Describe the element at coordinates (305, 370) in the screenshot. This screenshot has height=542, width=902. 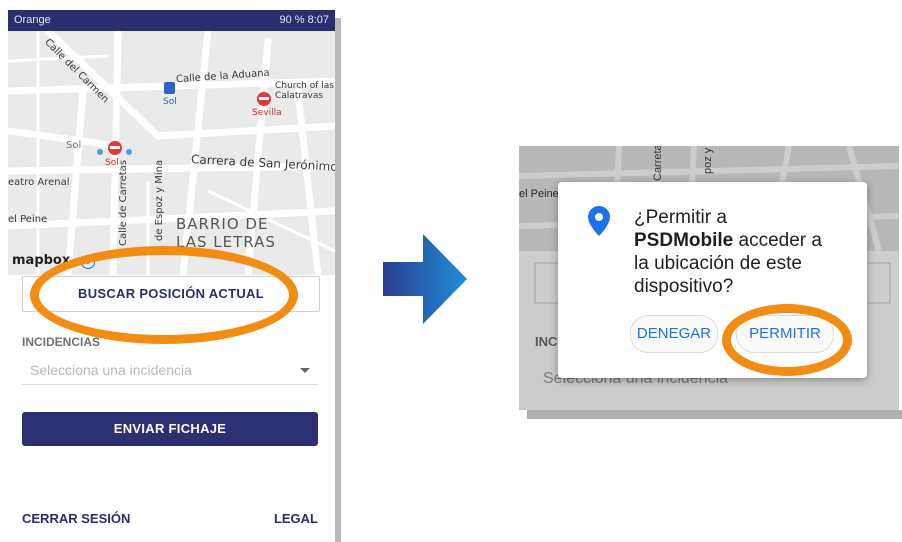
I see `caret-down-icon` at that location.